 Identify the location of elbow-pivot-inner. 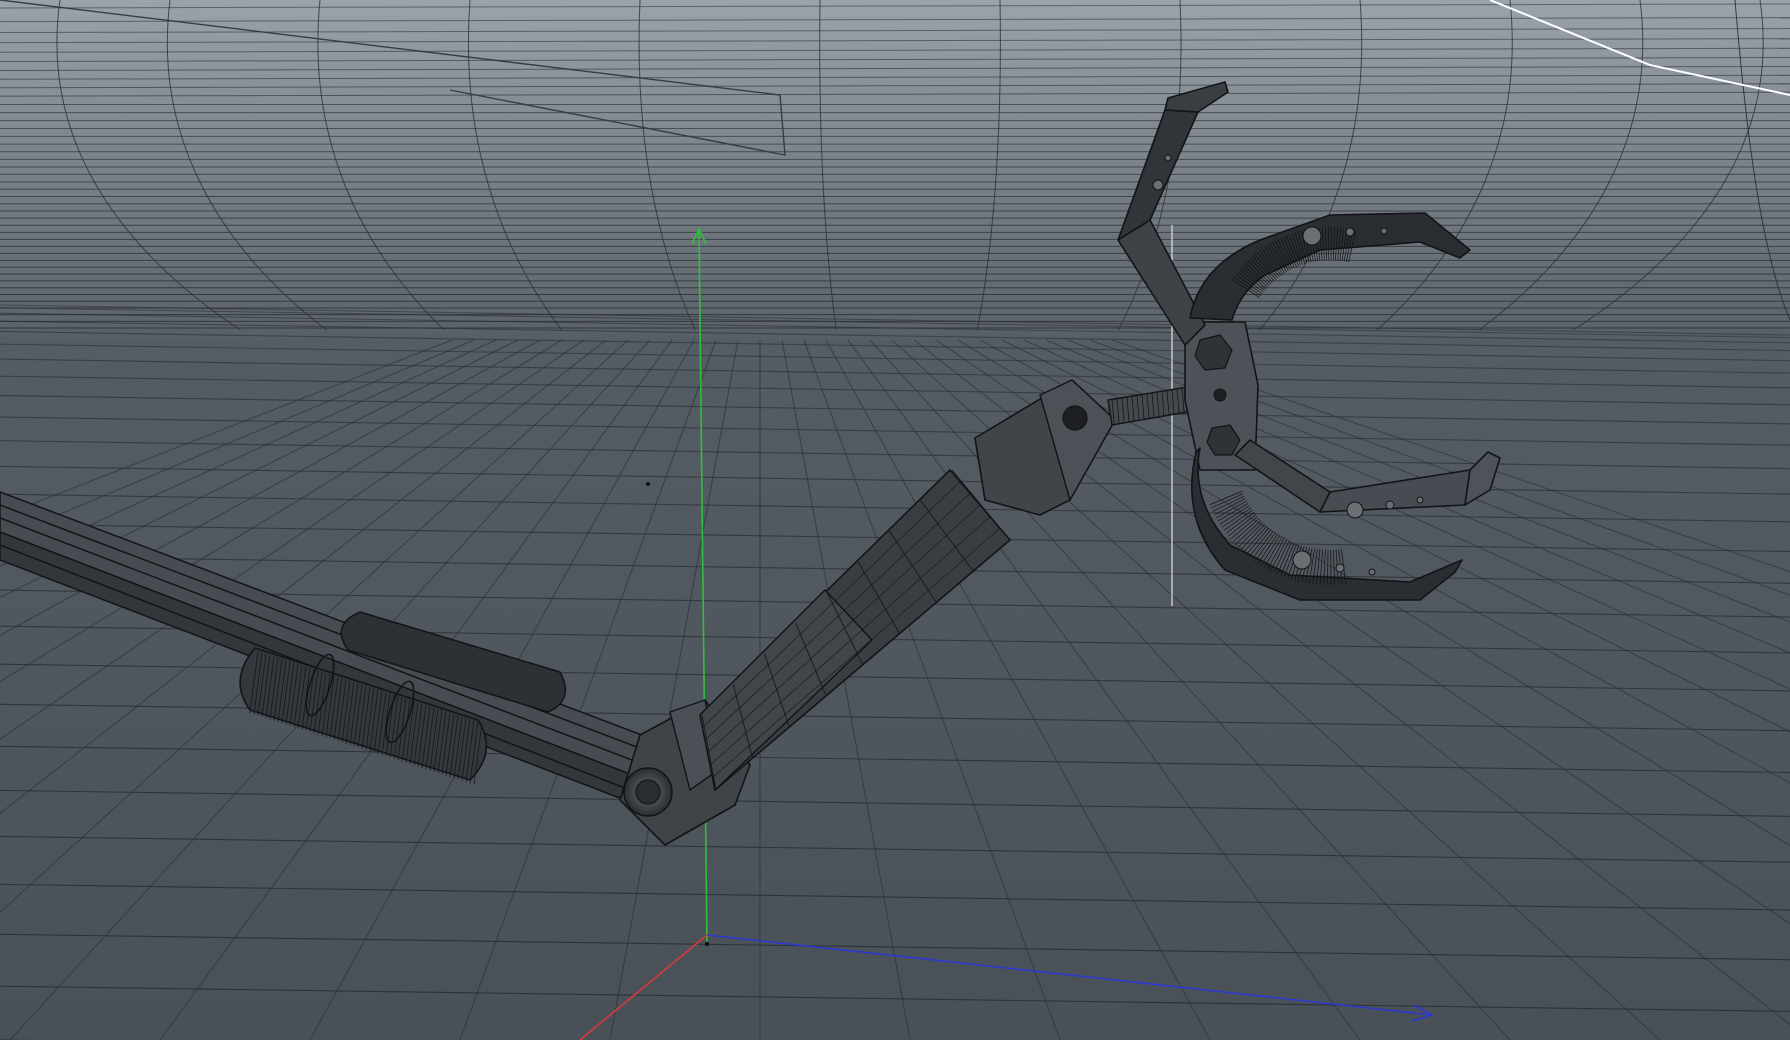
(648, 792).